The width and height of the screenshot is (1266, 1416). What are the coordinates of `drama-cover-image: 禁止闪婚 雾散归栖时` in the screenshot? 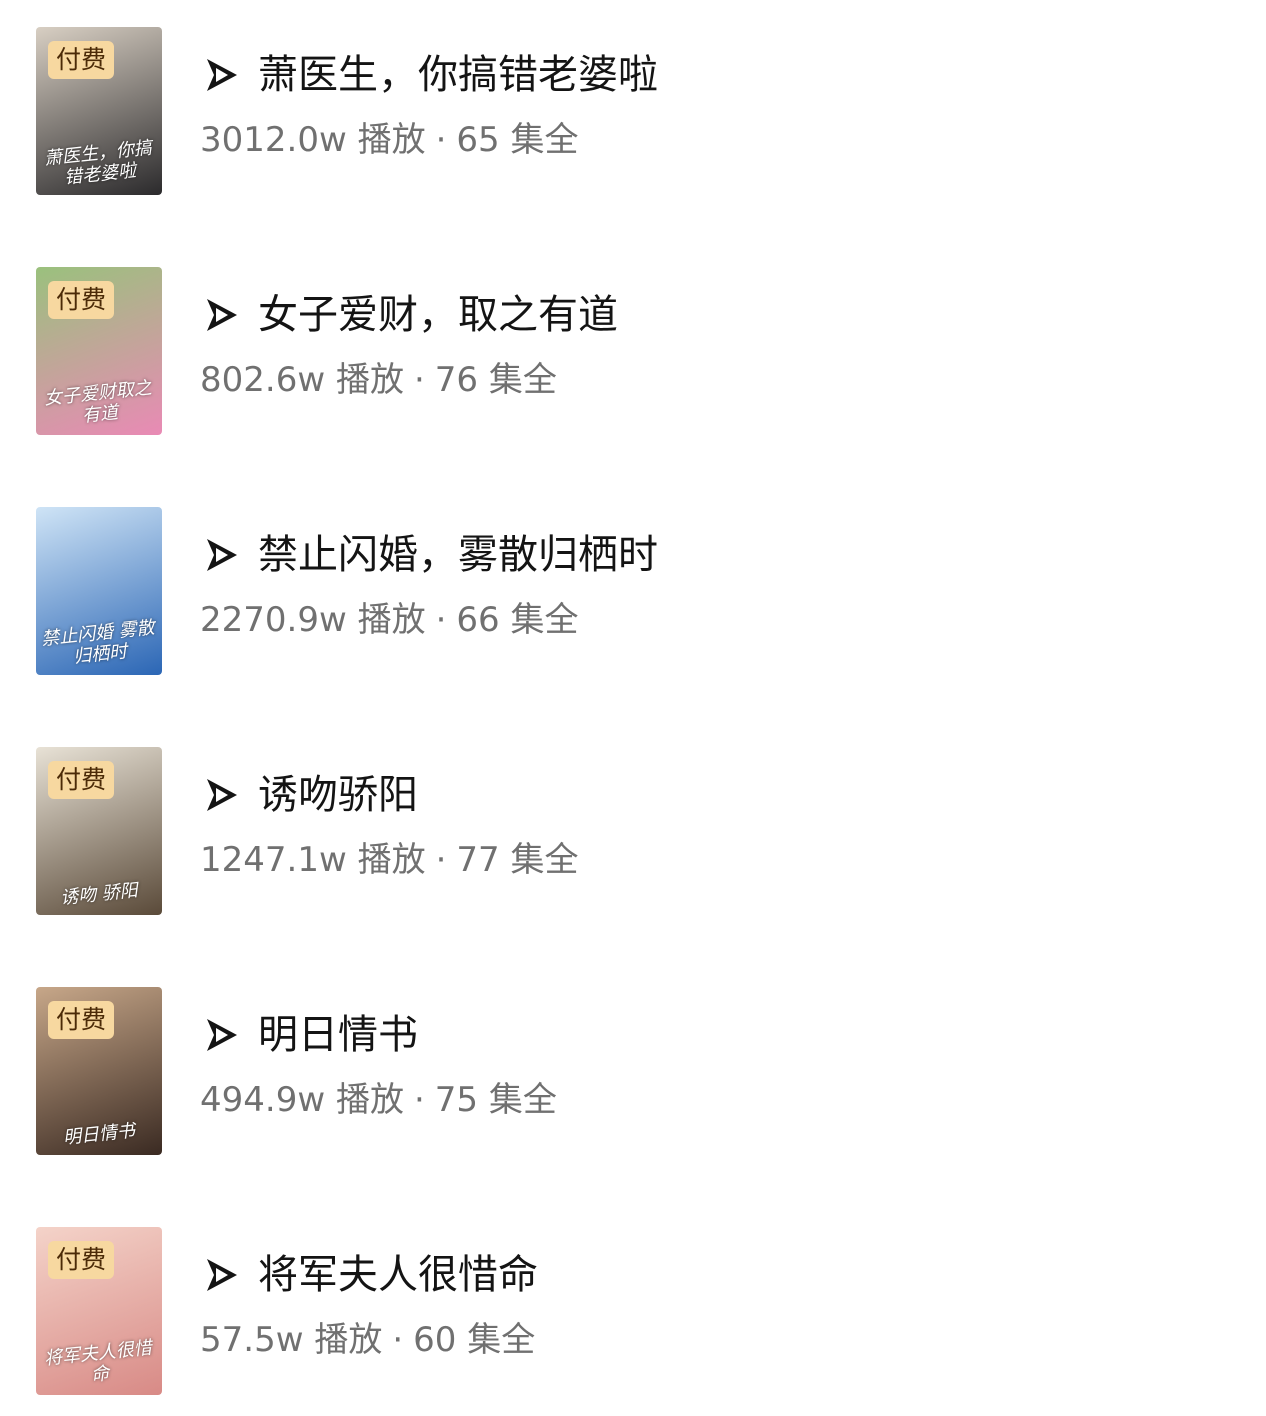 It's located at (99, 591).